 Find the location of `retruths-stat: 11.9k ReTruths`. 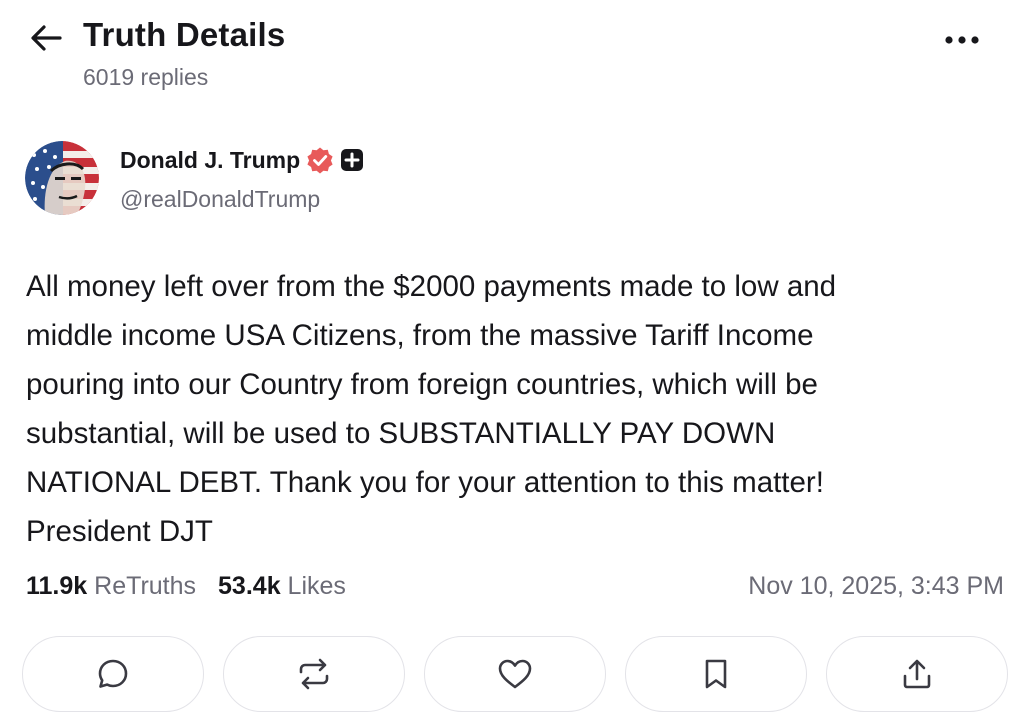

retruths-stat: 11.9k ReTruths is located at coordinates (111, 586).